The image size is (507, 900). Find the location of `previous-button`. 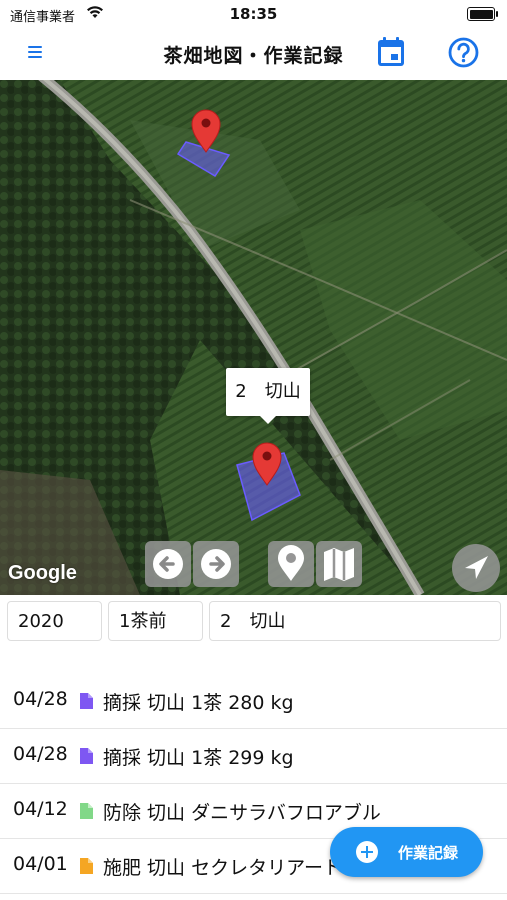

previous-button is located at coordinates (168, 564).